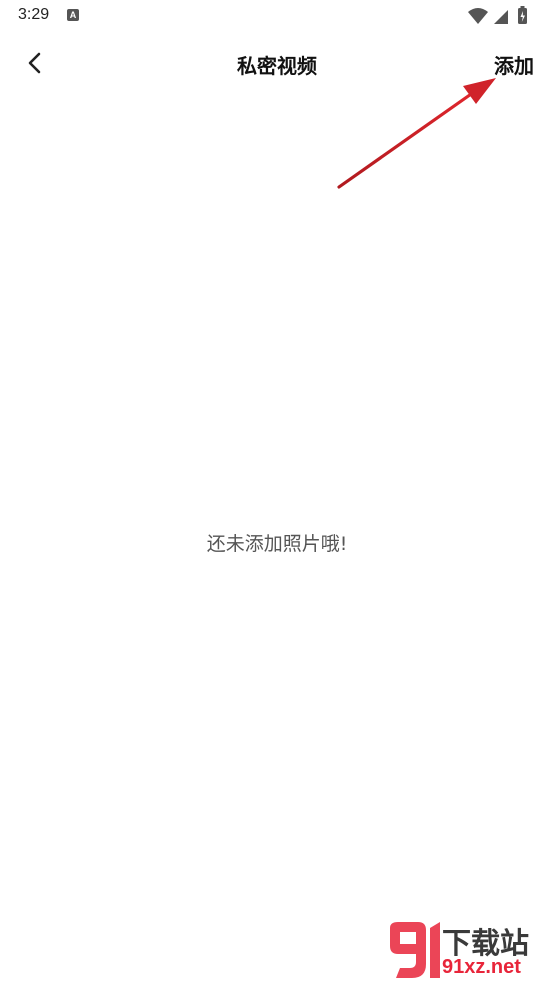 The height and width of the screenshot is (984, 554). What do you see at coordinates (481, 967) in the screenshot?
I see `watermark-bottom-text: 91xz.net` at bounding box center [481, 967].